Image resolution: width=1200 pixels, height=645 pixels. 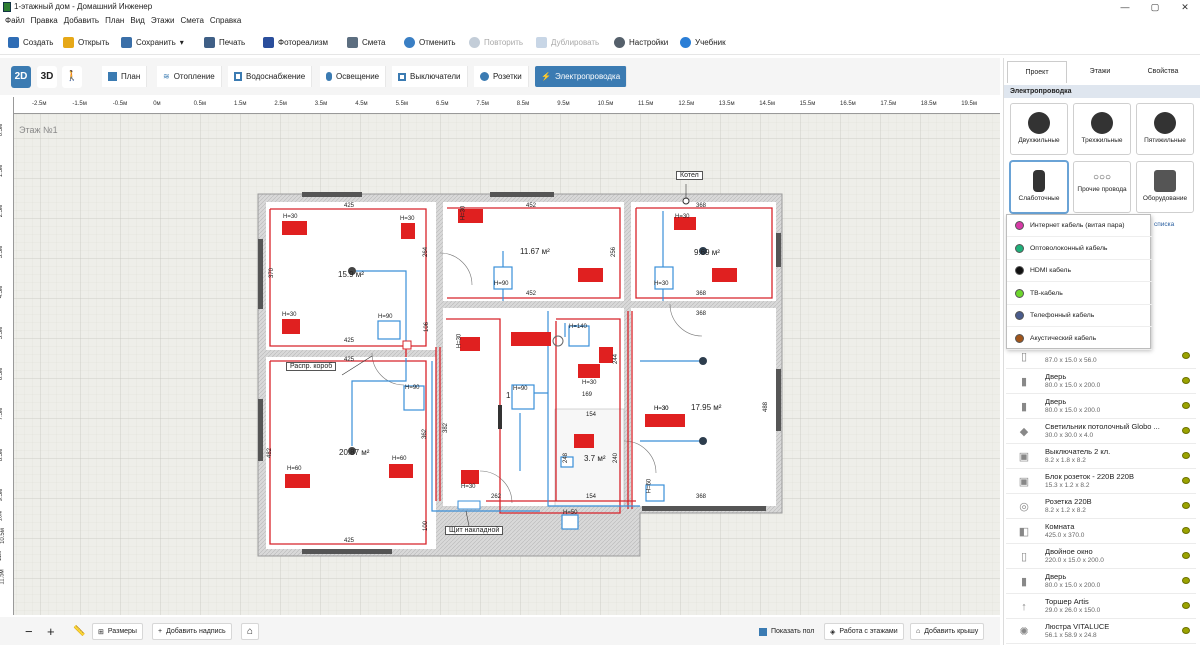 What do you see at coordinates (1079, 271) in the screenshot?
I see `cable-option: HDMI кабель` at bounding box center [1079, 271].